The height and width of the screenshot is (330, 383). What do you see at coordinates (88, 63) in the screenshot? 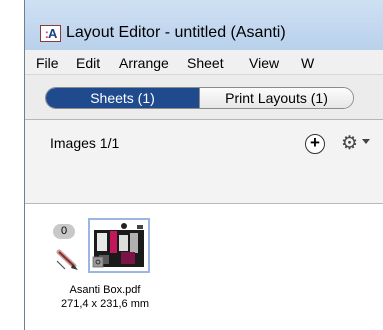
I see `menu-edit: Edit` at bounding box center [88, 63].